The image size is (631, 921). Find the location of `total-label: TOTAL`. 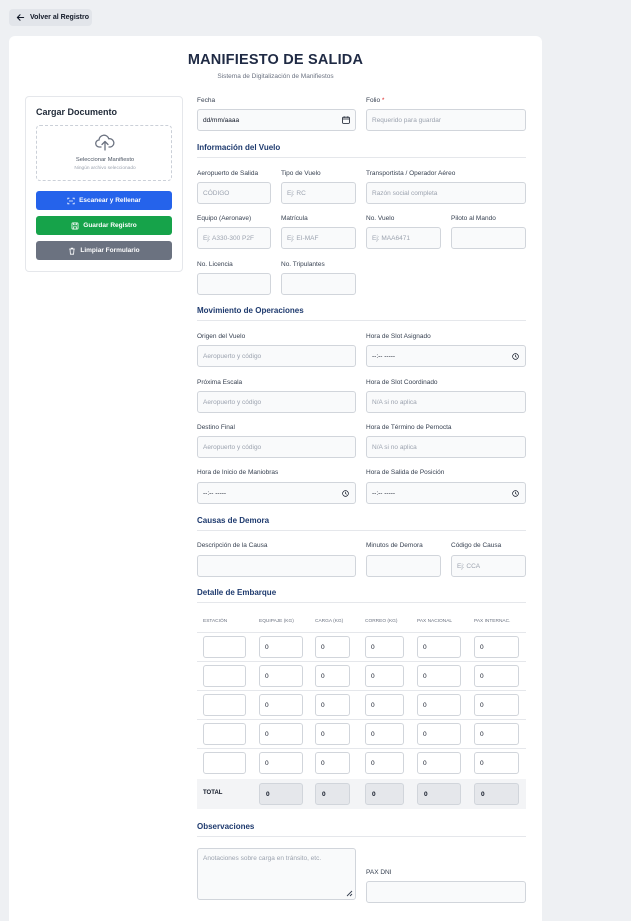

total-label: TOTAL is located at coordinates (213, 793).